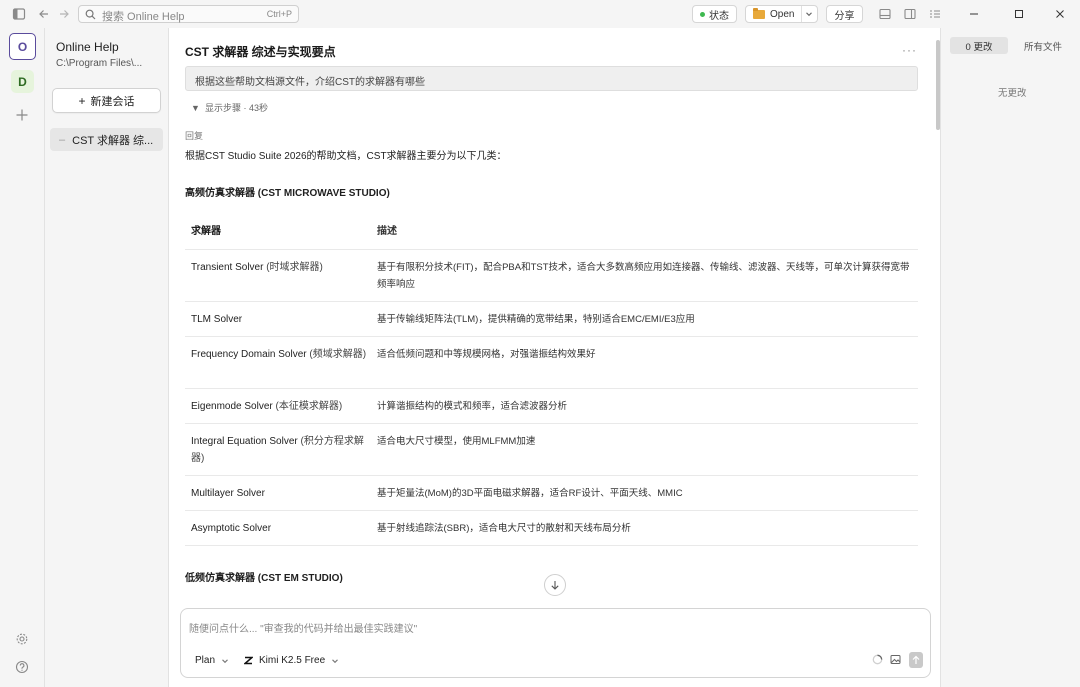  I want to click on send-button, so click(916, 660).